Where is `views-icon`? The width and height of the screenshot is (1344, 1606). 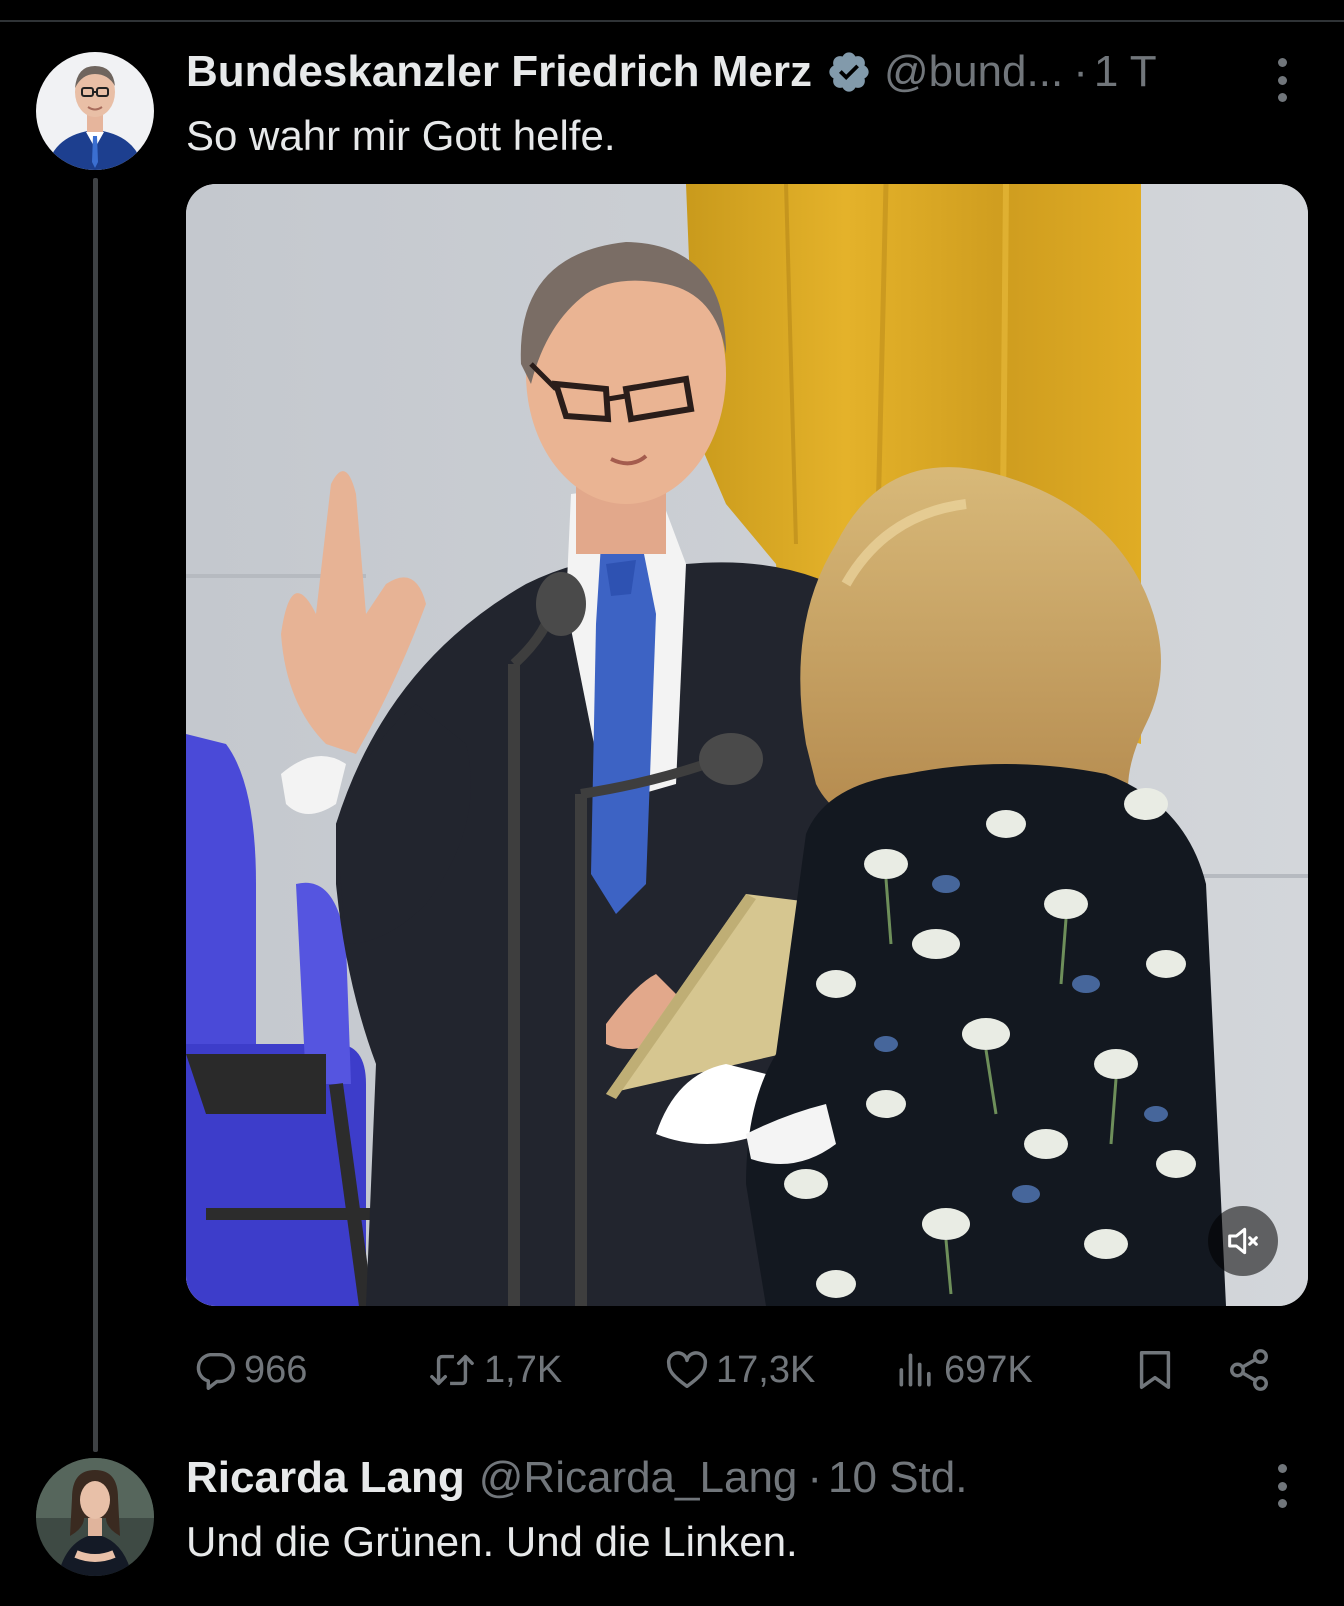 views-icon is located at coordinates (915, 1370).